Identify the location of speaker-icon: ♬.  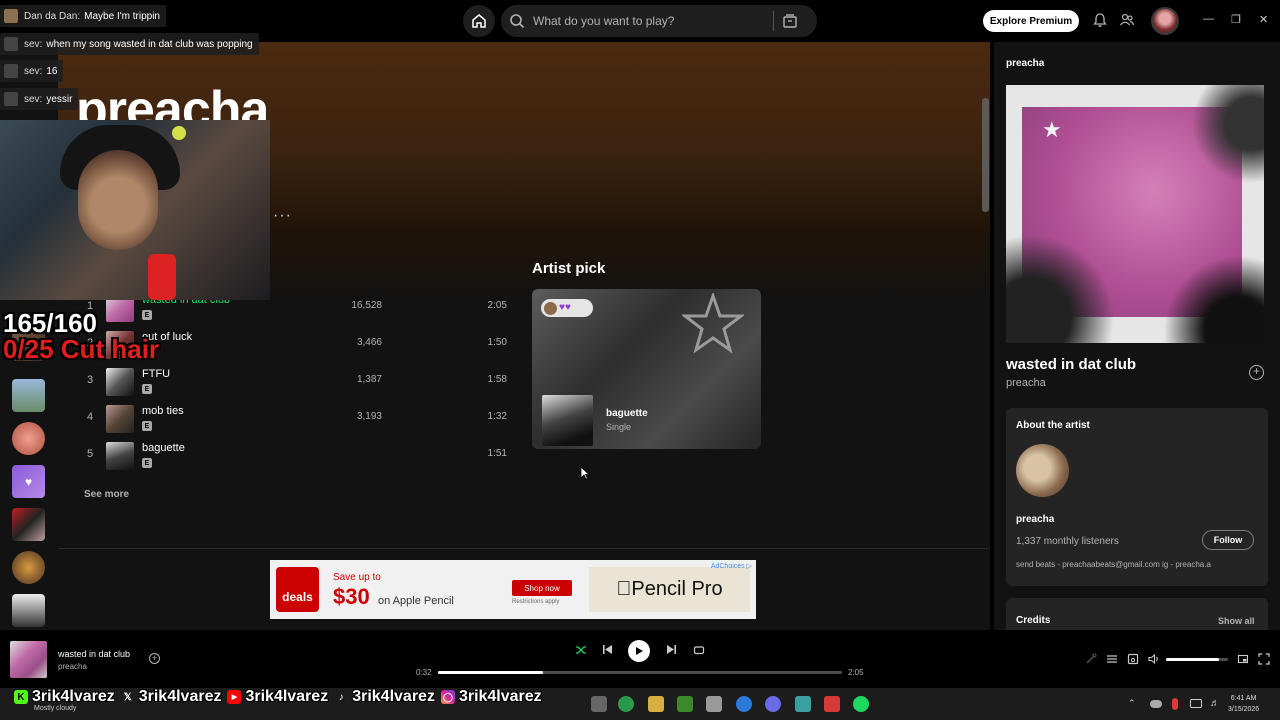
(1216, 704).